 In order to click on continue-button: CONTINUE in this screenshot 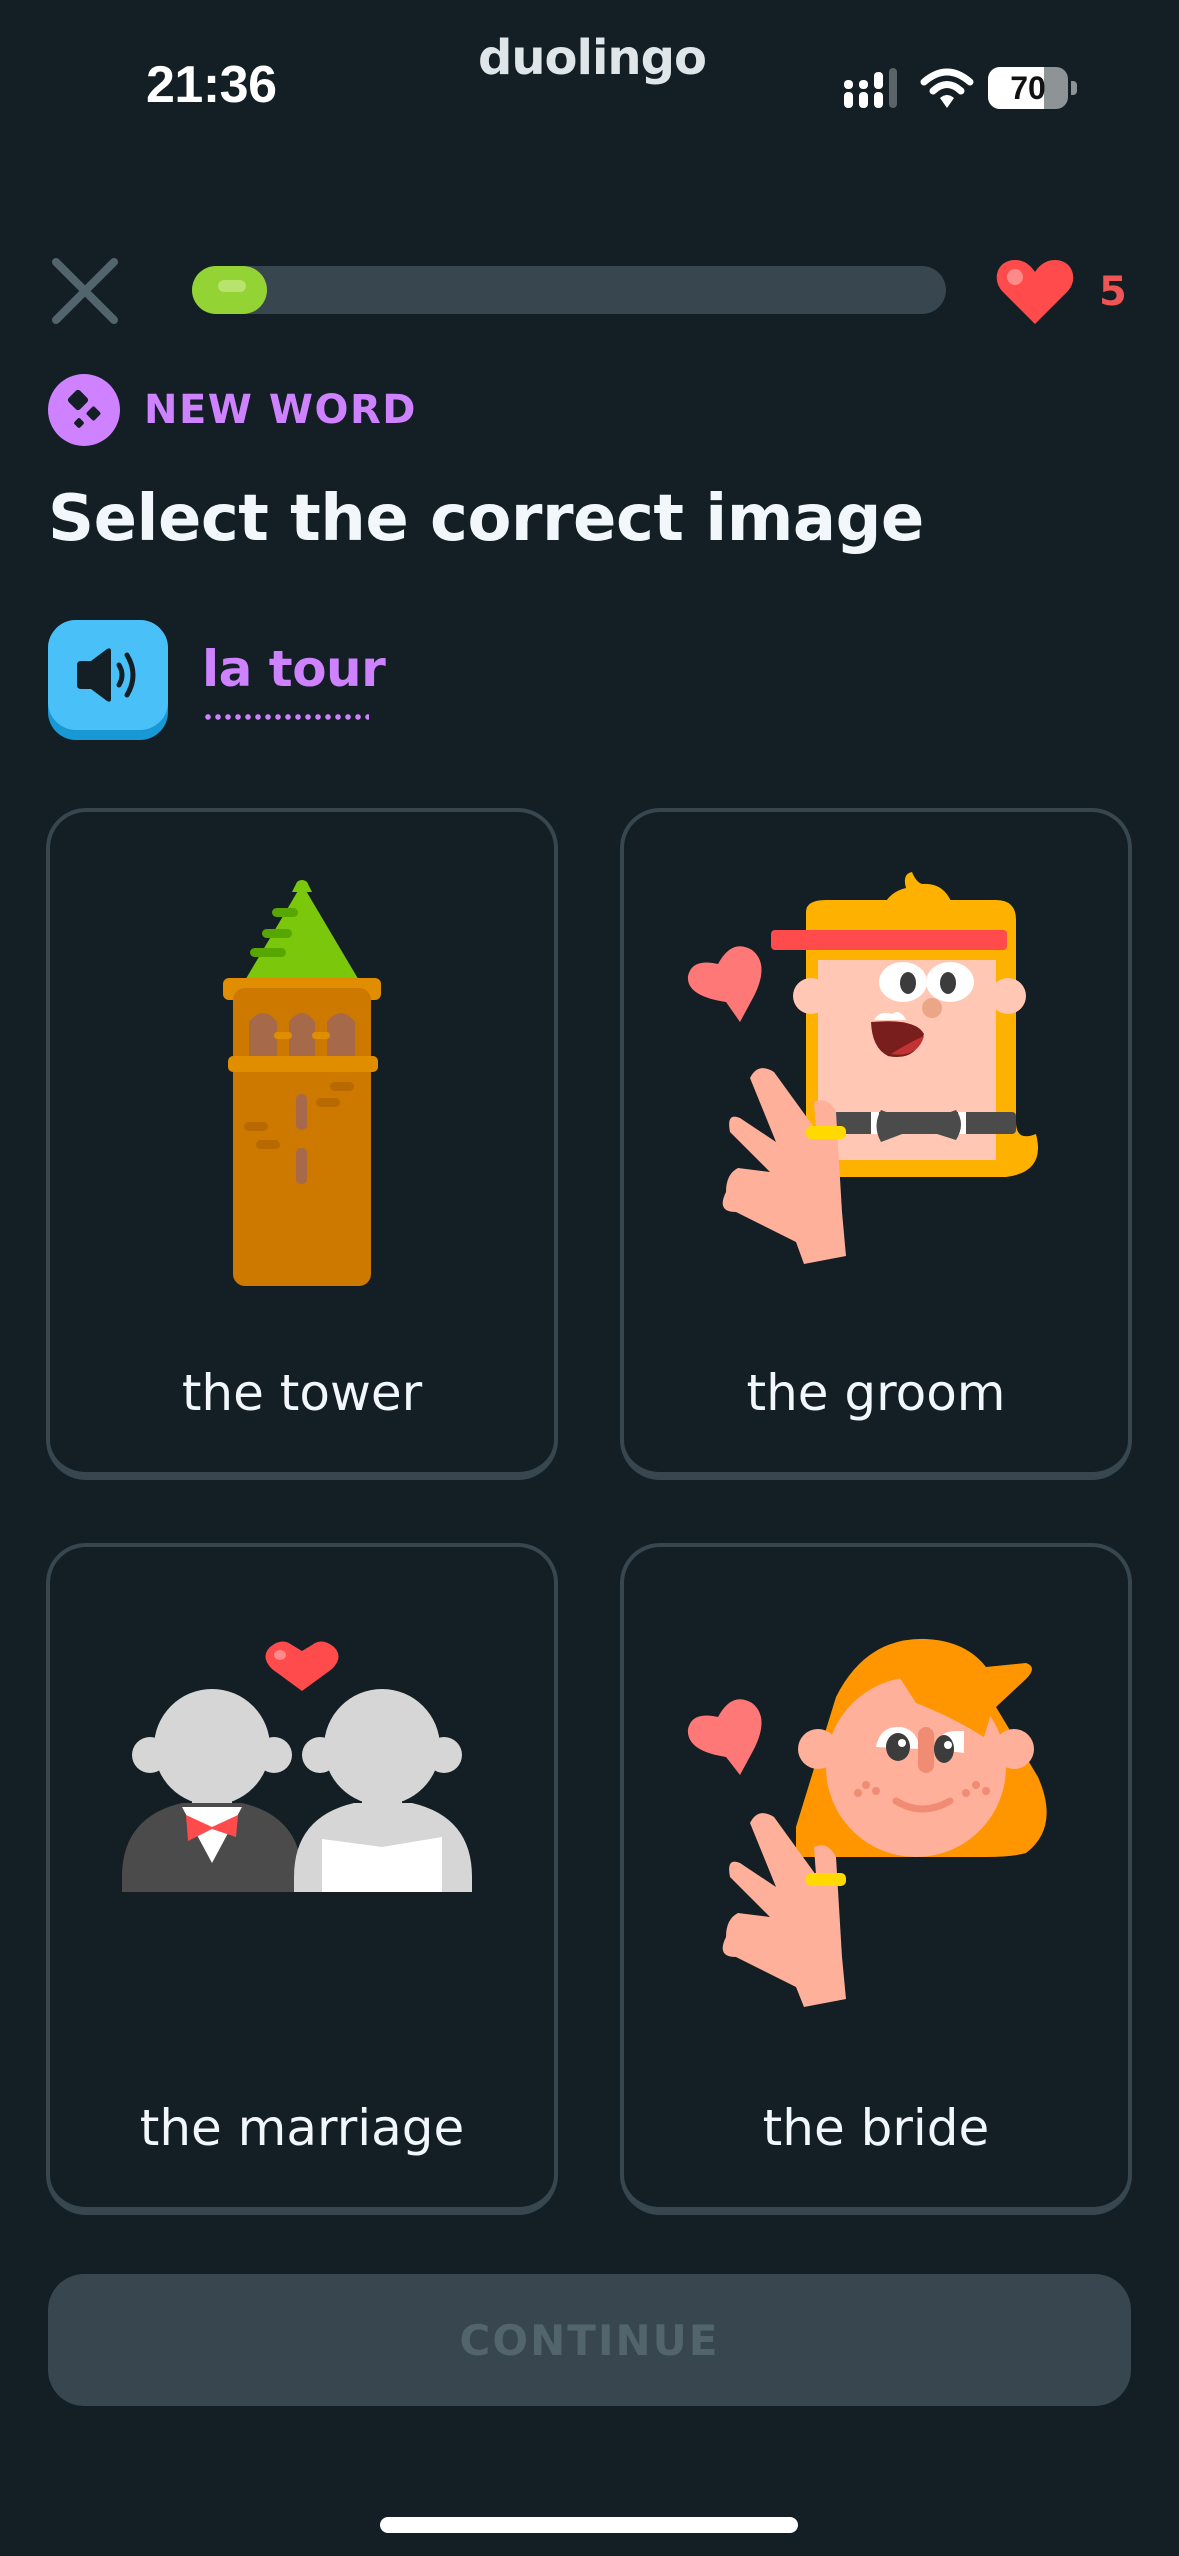, I will do `click(589, 2340)`.